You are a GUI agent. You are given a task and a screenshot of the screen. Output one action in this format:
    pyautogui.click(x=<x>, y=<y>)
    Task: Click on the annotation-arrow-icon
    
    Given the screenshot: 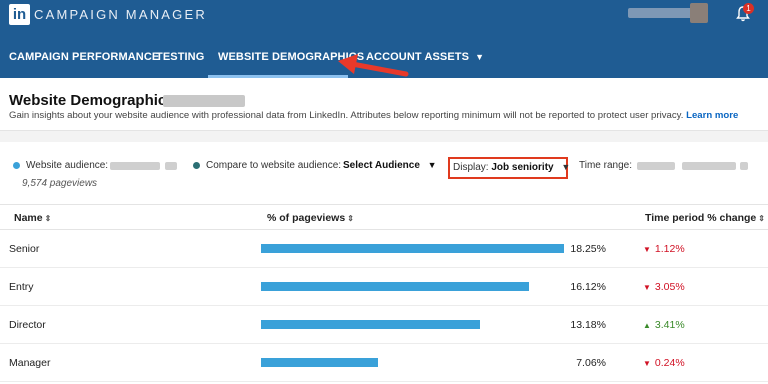 What is the action you would take?
    pyautogui.click(x=373, y=65)
    